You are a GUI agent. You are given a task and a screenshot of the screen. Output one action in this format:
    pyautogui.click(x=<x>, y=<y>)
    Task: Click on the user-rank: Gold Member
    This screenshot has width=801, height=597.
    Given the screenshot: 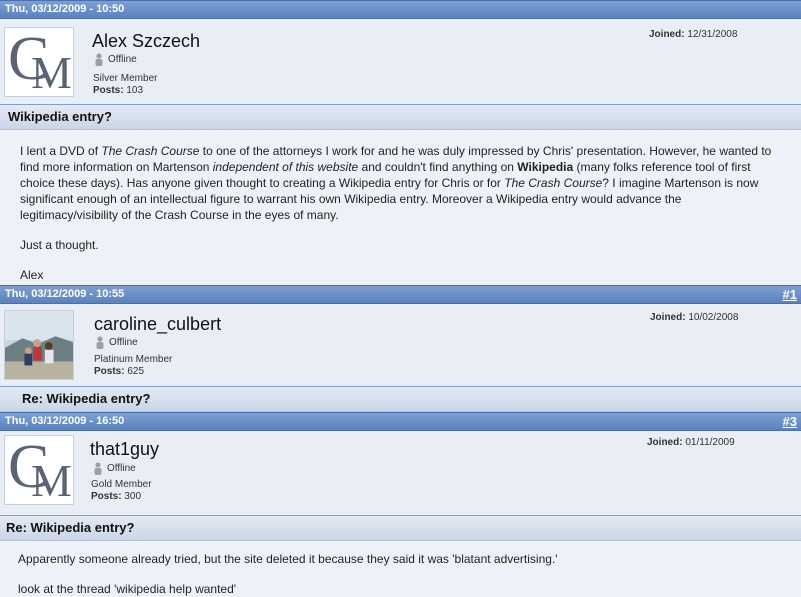 What is the action you would take?
    pyautogui.click(x=121, y=484)
    